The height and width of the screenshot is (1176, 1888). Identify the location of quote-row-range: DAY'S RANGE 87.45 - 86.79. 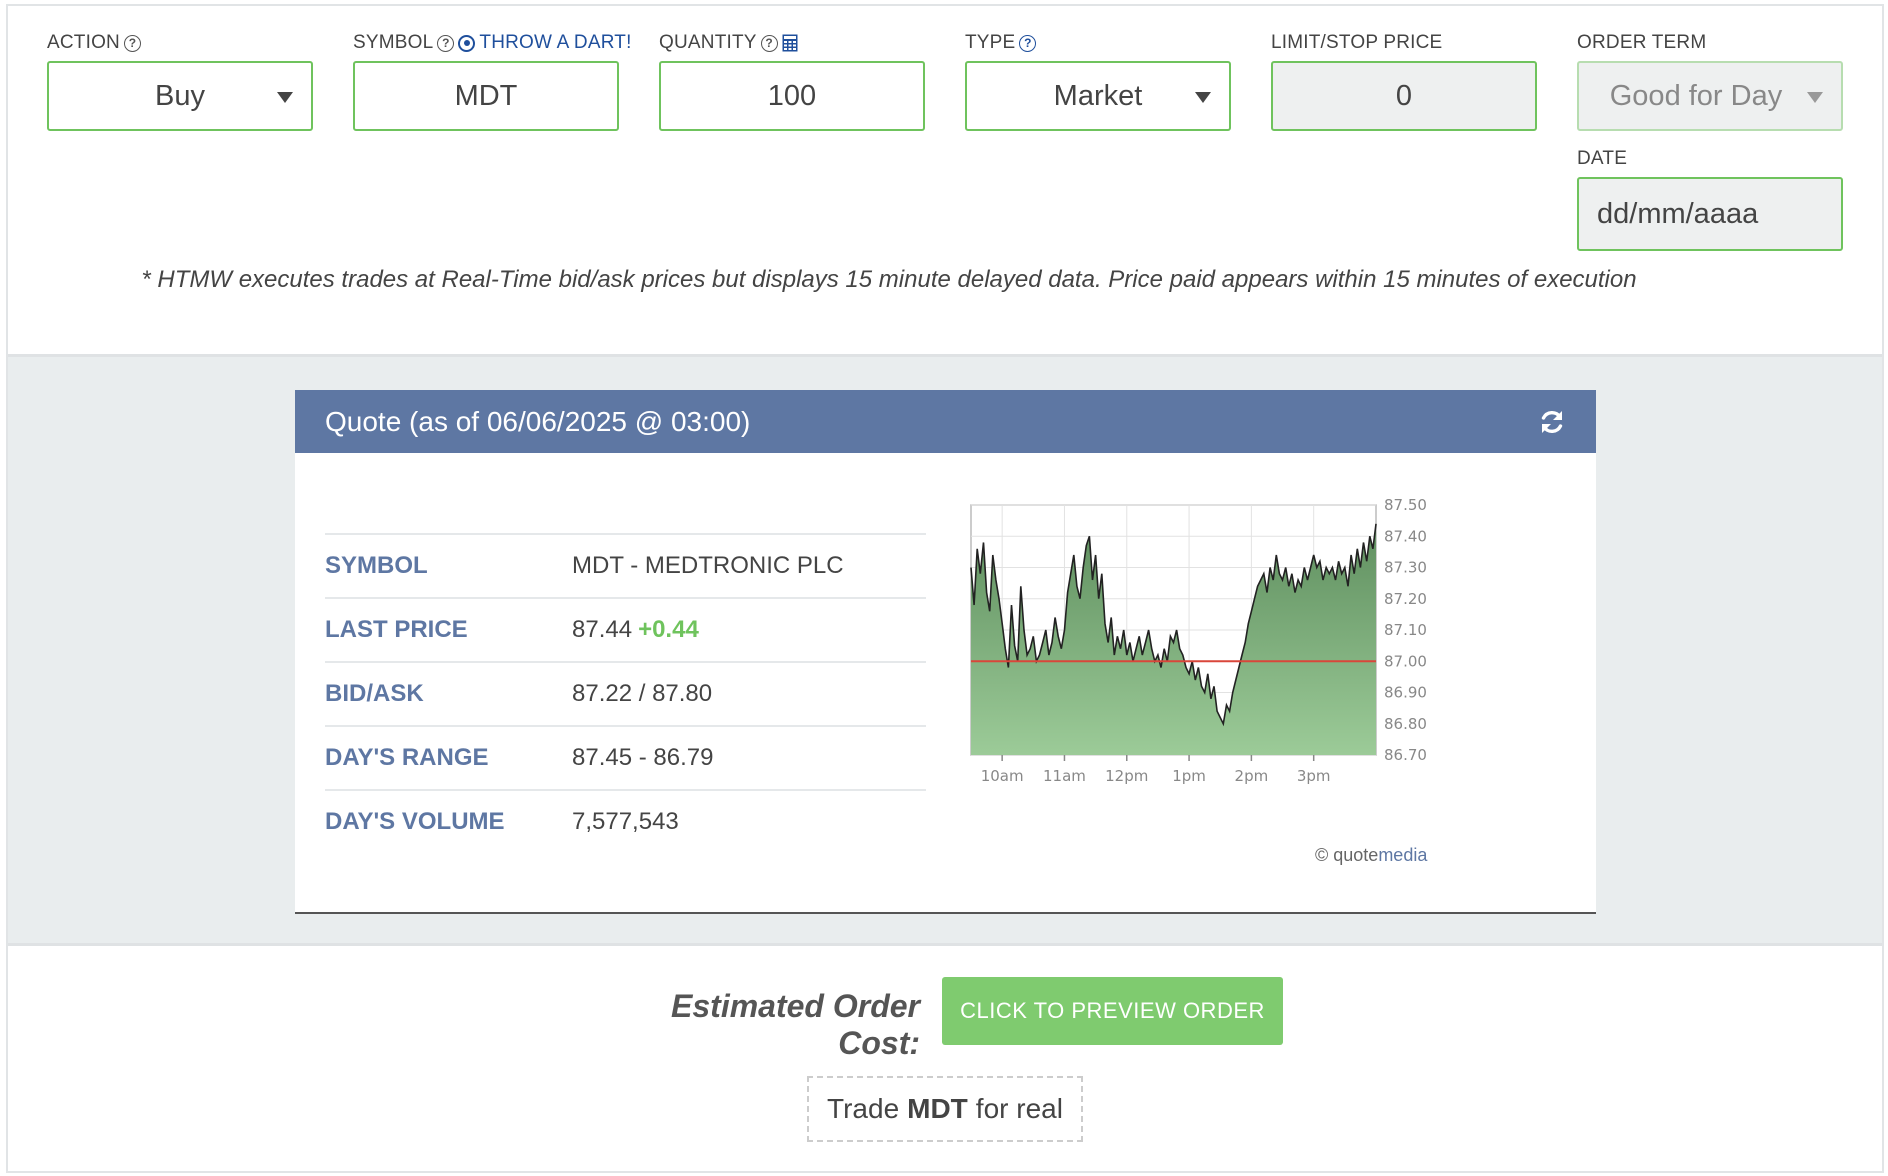
(625, 757).